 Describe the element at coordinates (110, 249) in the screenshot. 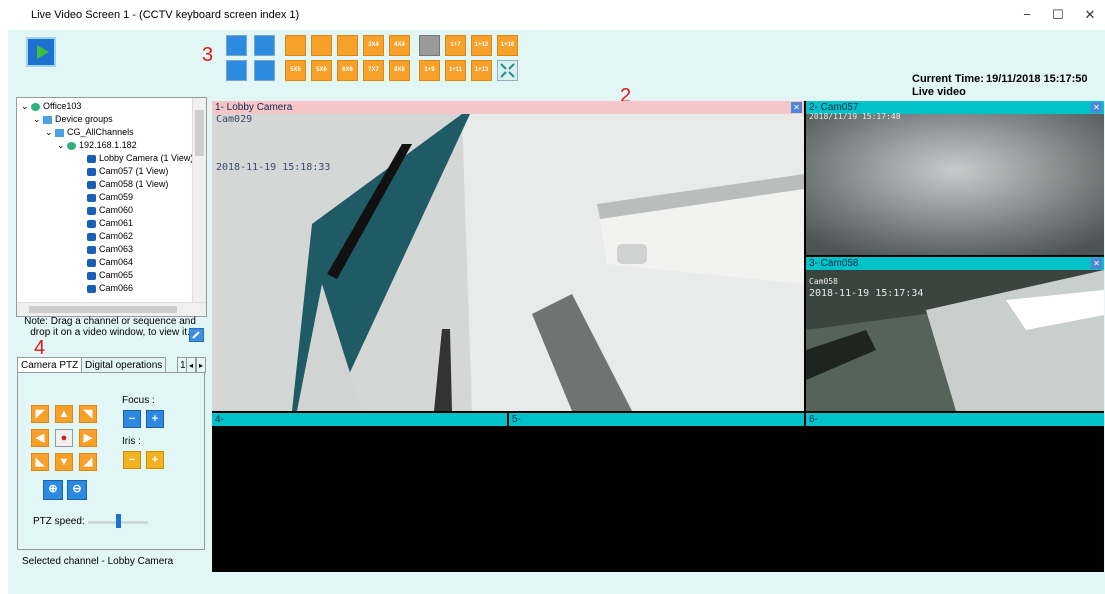

I see `tree-item: Cam063` at that location.